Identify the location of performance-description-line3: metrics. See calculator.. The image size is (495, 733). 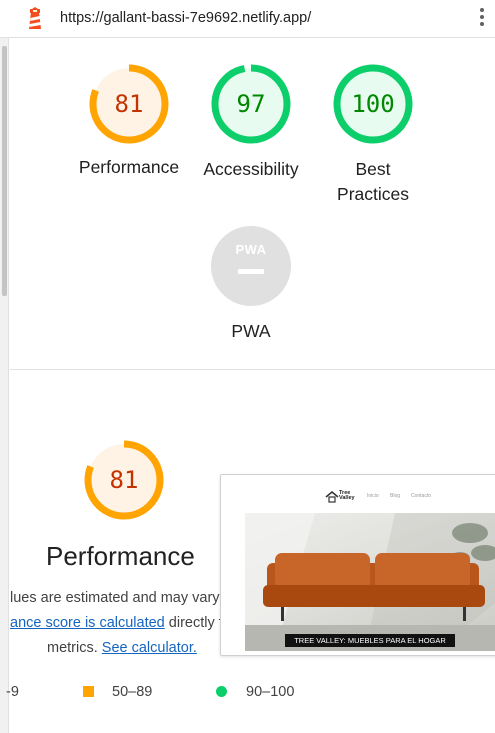
(122, 648).